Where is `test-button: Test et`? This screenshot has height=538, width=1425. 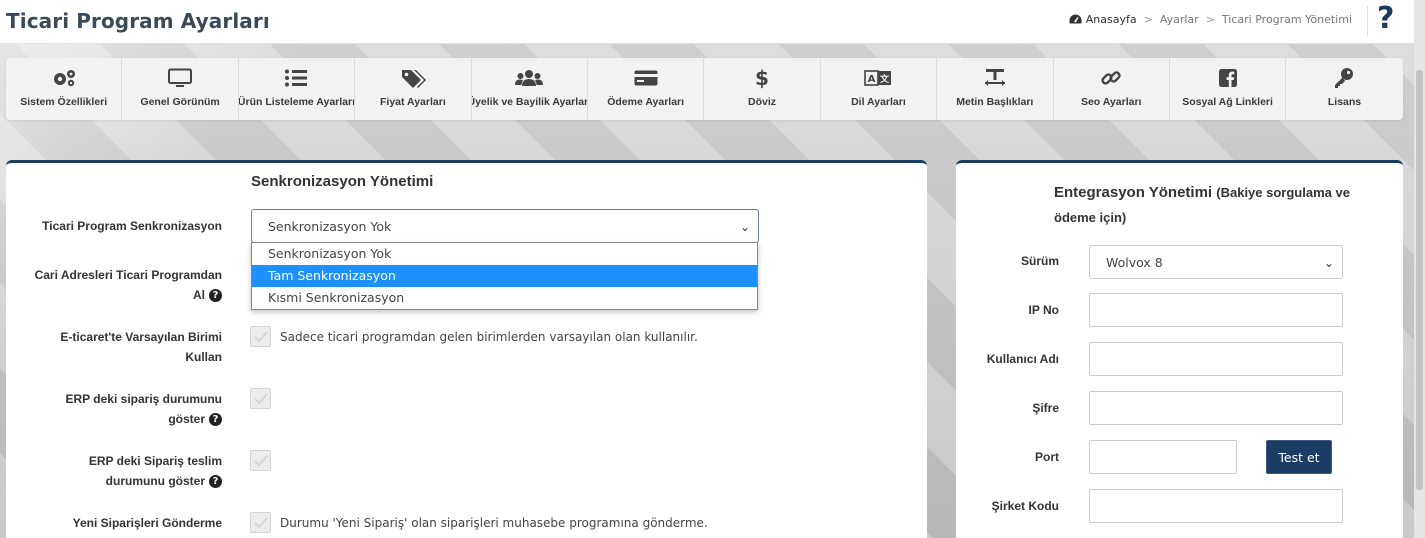 test-button: Test et is located at coordinates (1299, 457).